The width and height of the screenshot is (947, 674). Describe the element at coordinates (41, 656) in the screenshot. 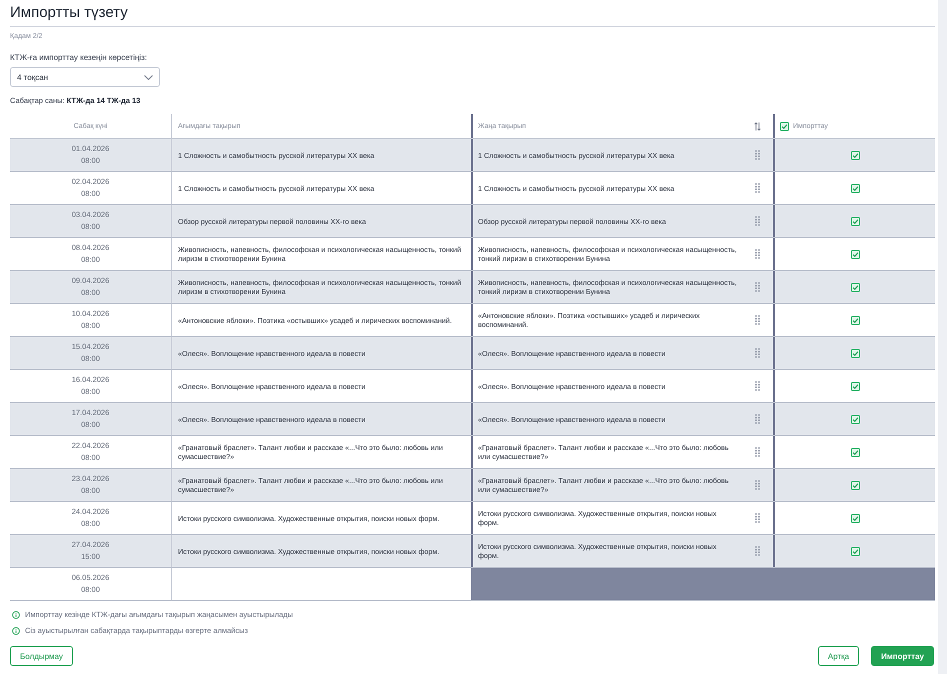

I see `cancel-button: Болдырмау` at that location.